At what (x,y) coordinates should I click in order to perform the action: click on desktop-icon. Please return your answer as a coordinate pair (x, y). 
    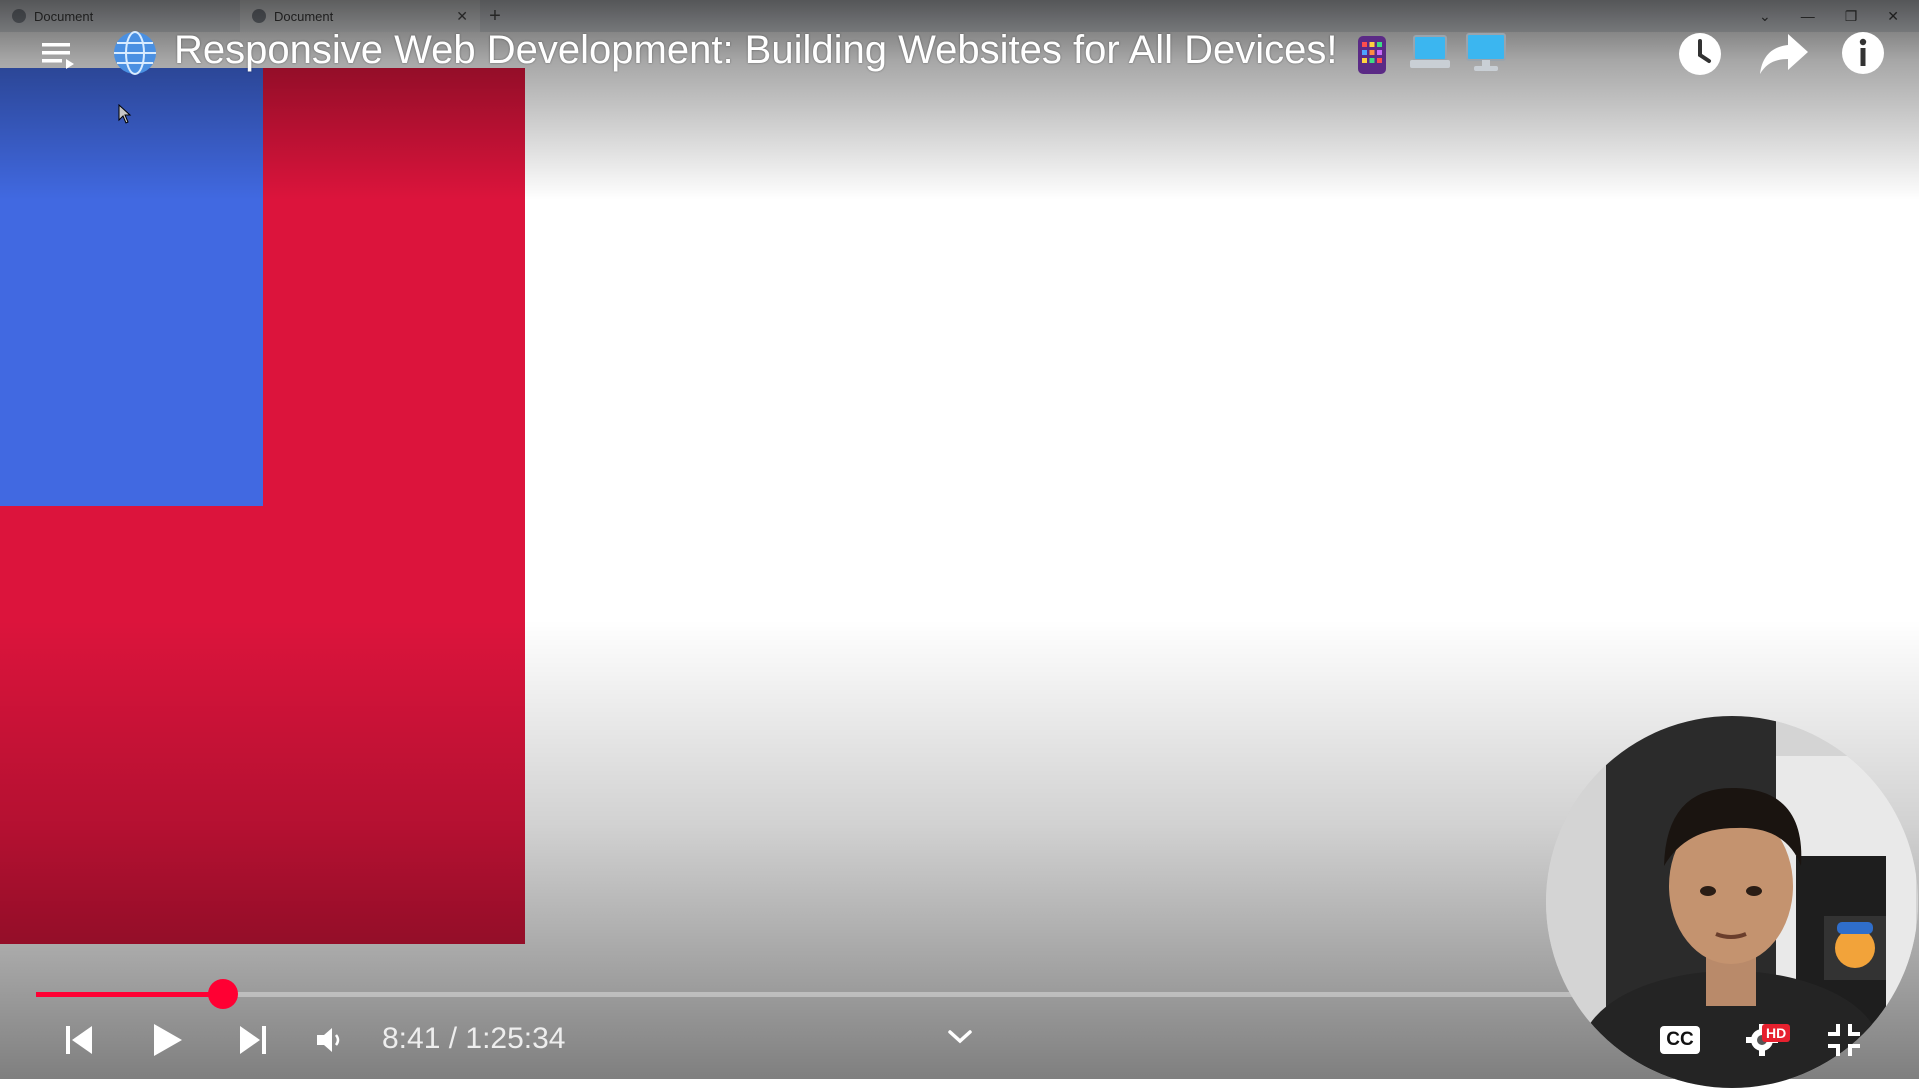
    Looking at the image, I should click on (1486, 52).